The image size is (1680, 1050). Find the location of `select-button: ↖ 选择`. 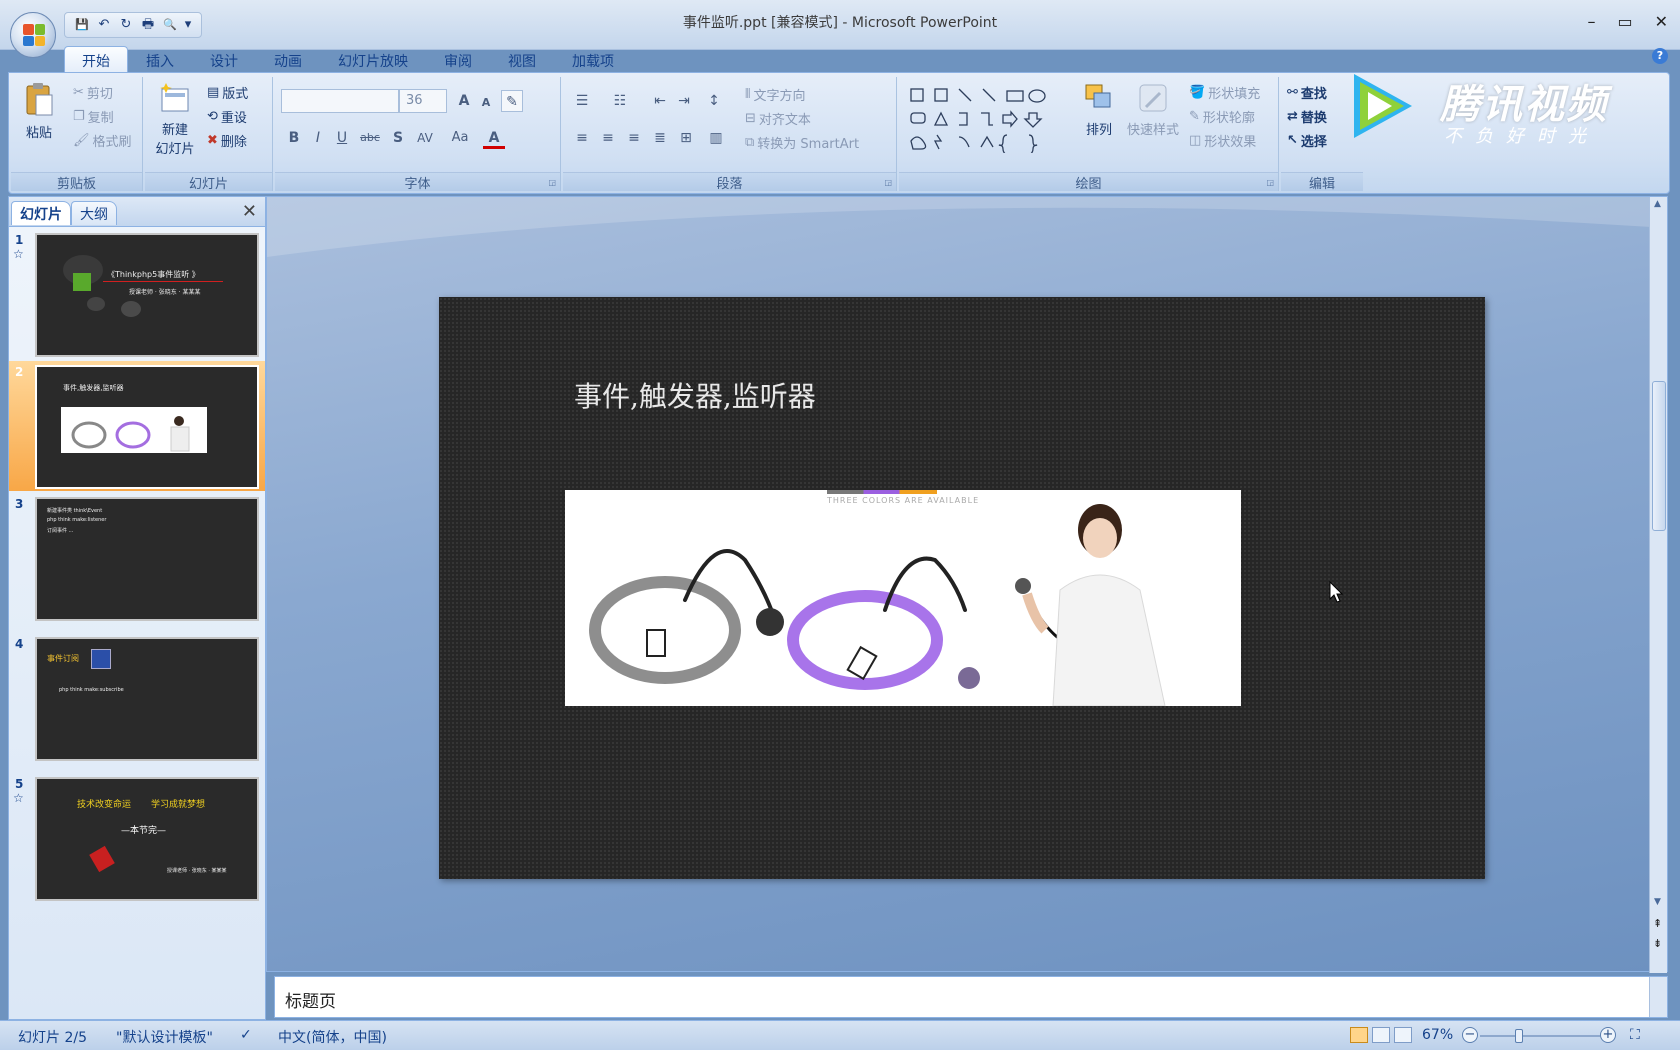

select-button: ↖ 选择 is located at coordinates (1307, 140).